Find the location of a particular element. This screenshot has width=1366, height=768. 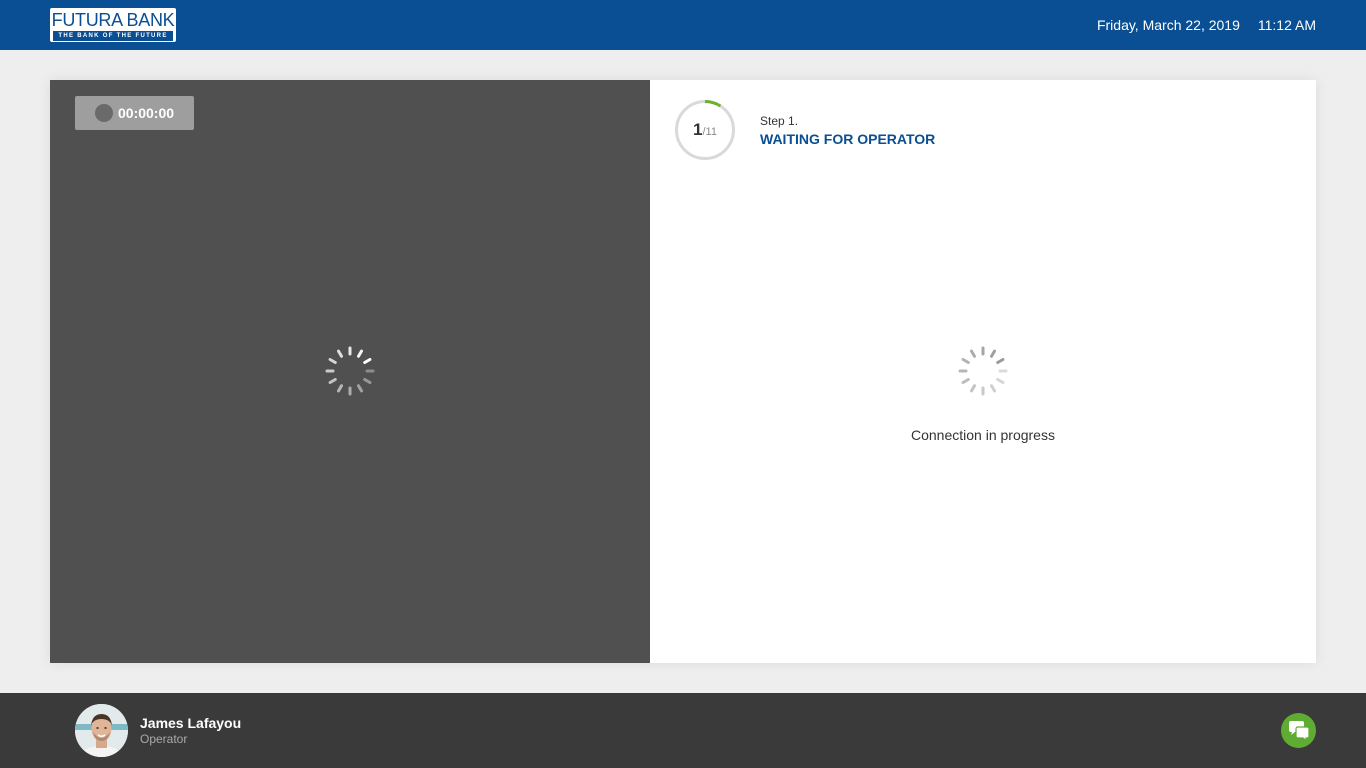

bank-logo: FUTURA BANK THE BANK OF THE FUTURE is located at coordinates (113, 25).